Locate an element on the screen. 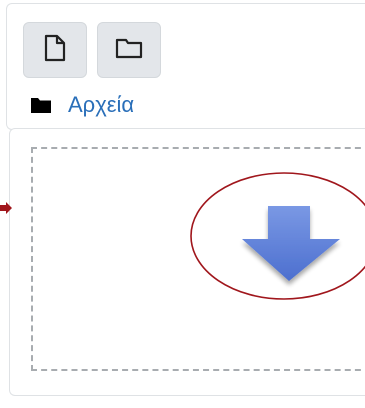 Image resolution: width=365 pixels, height=408 pixels. create-folder-button is located at coordinates (129, 50).